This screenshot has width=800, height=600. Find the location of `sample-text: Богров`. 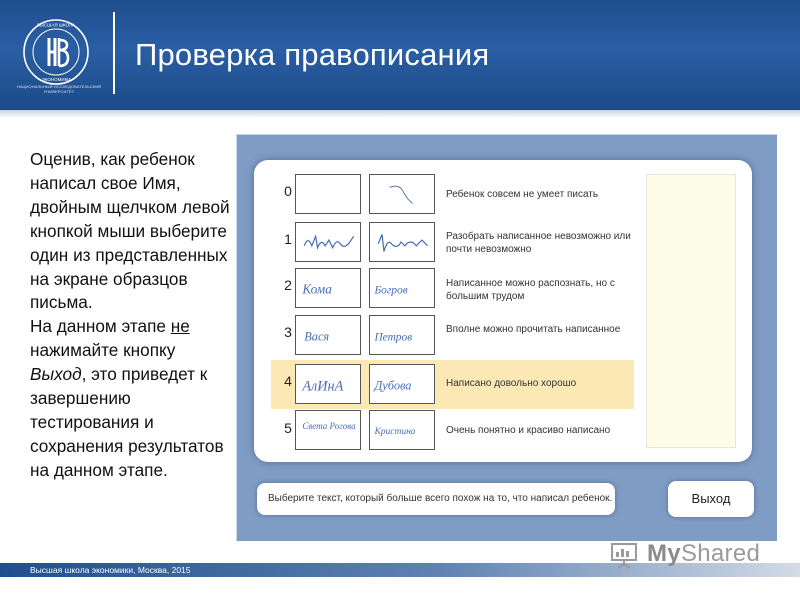

sample-text: Богров is located at coordinates (390, 291).